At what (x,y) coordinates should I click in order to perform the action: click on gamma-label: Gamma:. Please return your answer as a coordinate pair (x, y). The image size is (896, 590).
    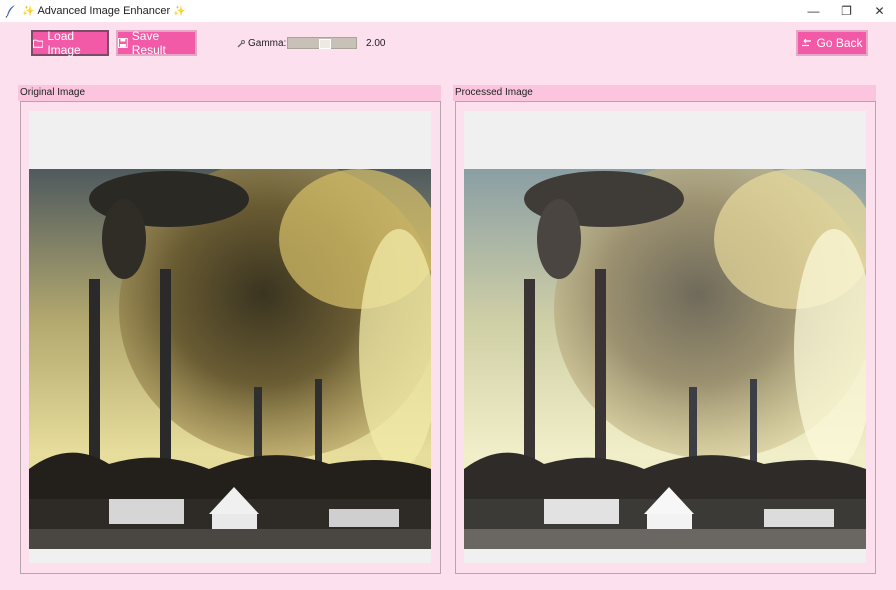
    Looking at the image, I should click on (261, 43).